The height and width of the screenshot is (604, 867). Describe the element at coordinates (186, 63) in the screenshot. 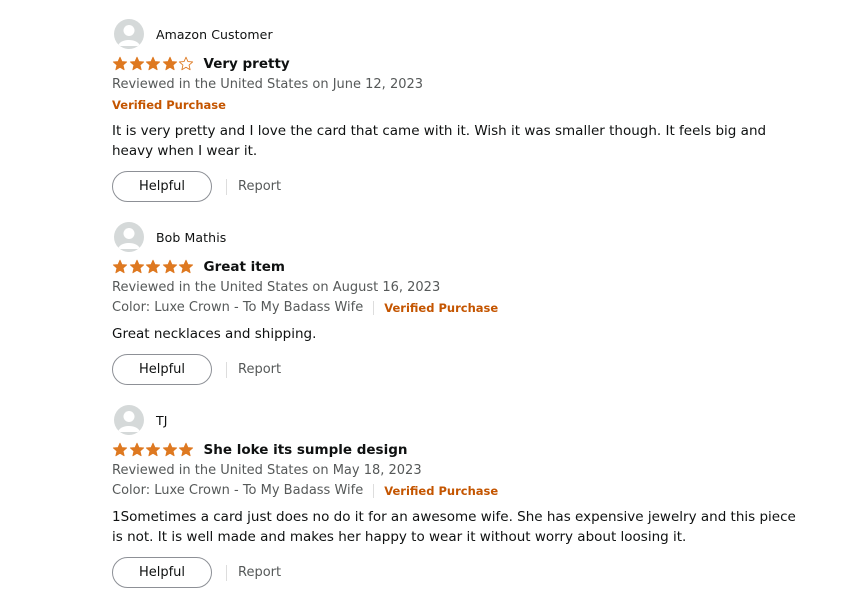

I see `empty-star-icon` at that location.